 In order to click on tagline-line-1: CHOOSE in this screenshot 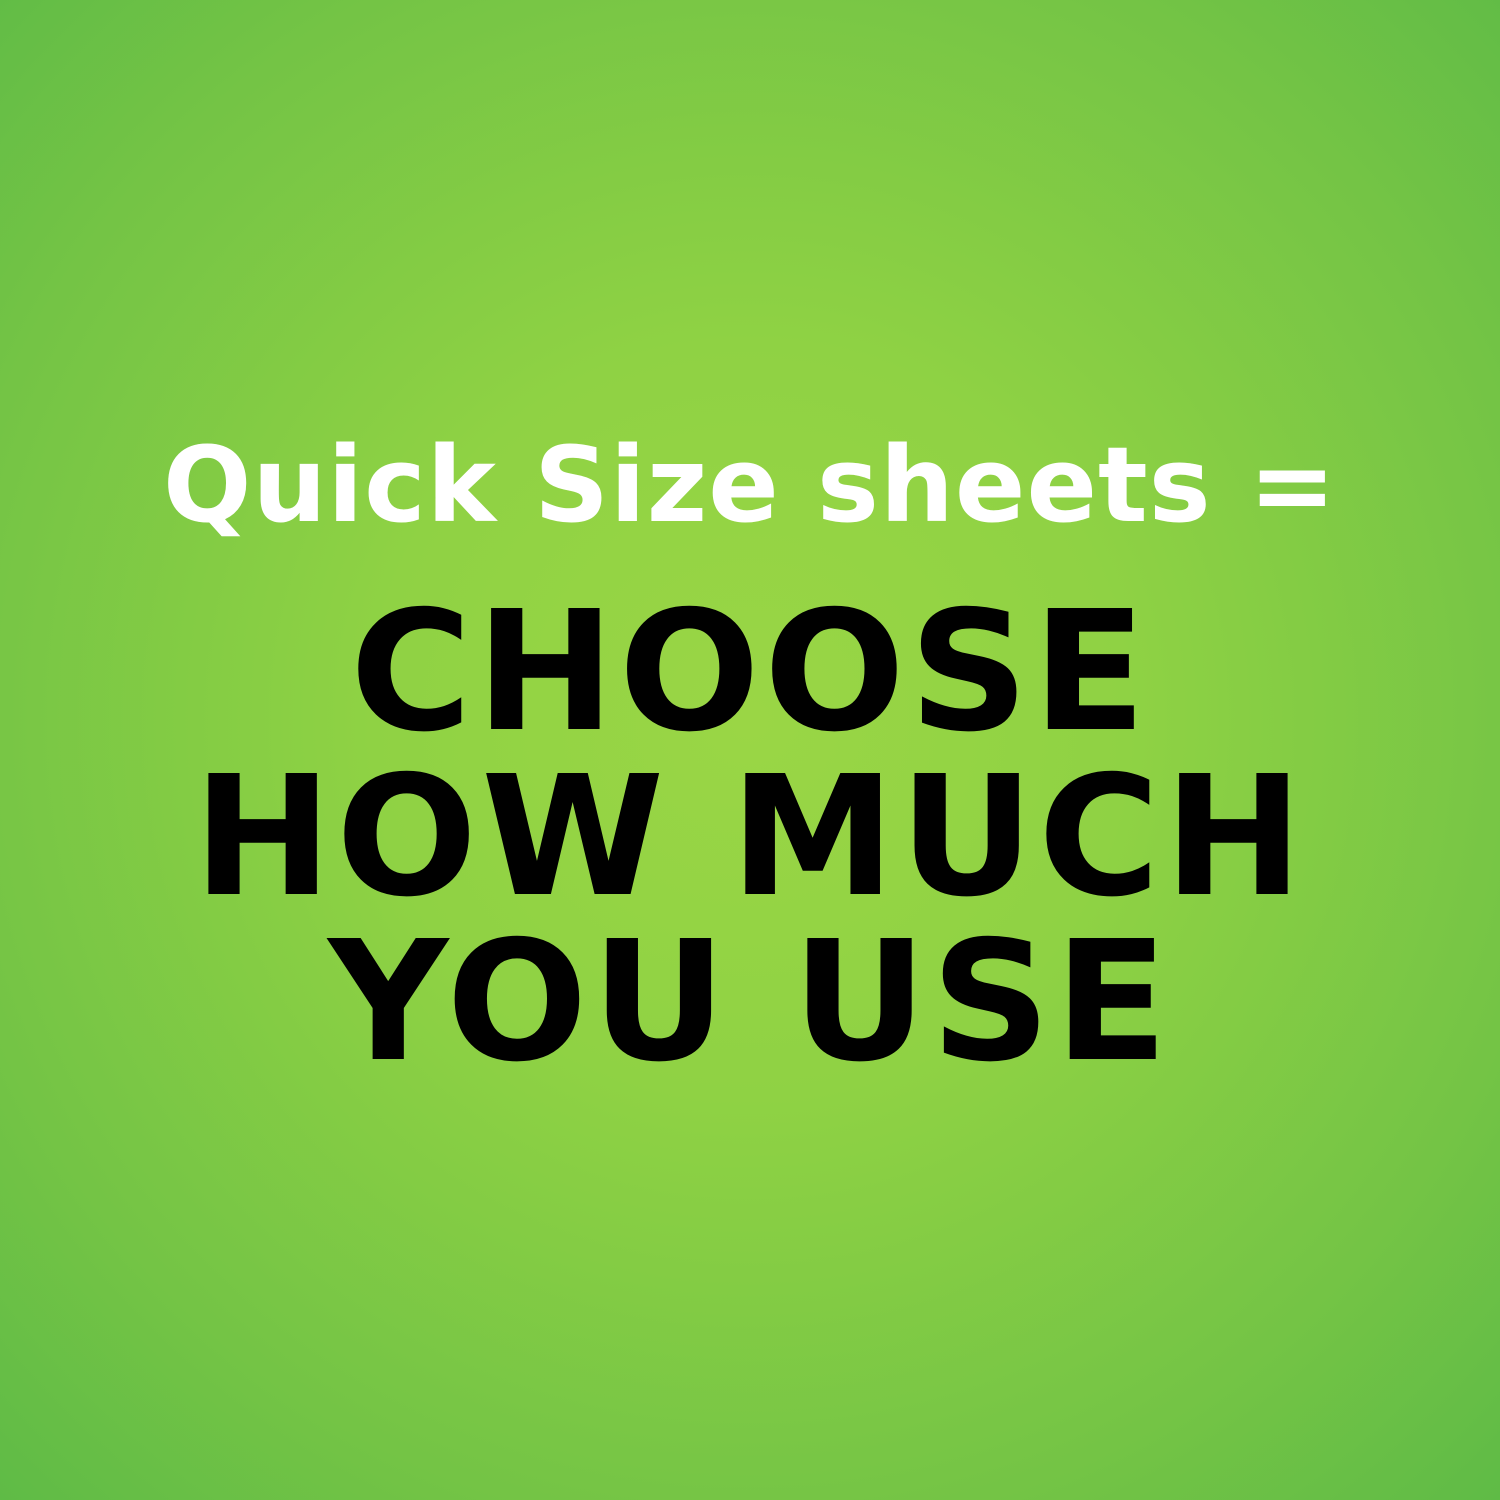, I will do `click(750, 672)`.